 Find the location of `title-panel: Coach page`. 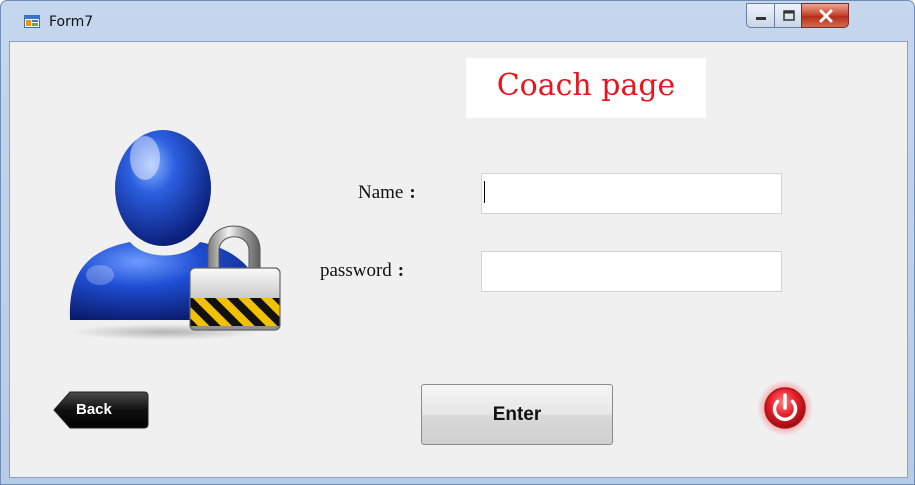

title-panel: Coach page is located at coordinates (586, 88).